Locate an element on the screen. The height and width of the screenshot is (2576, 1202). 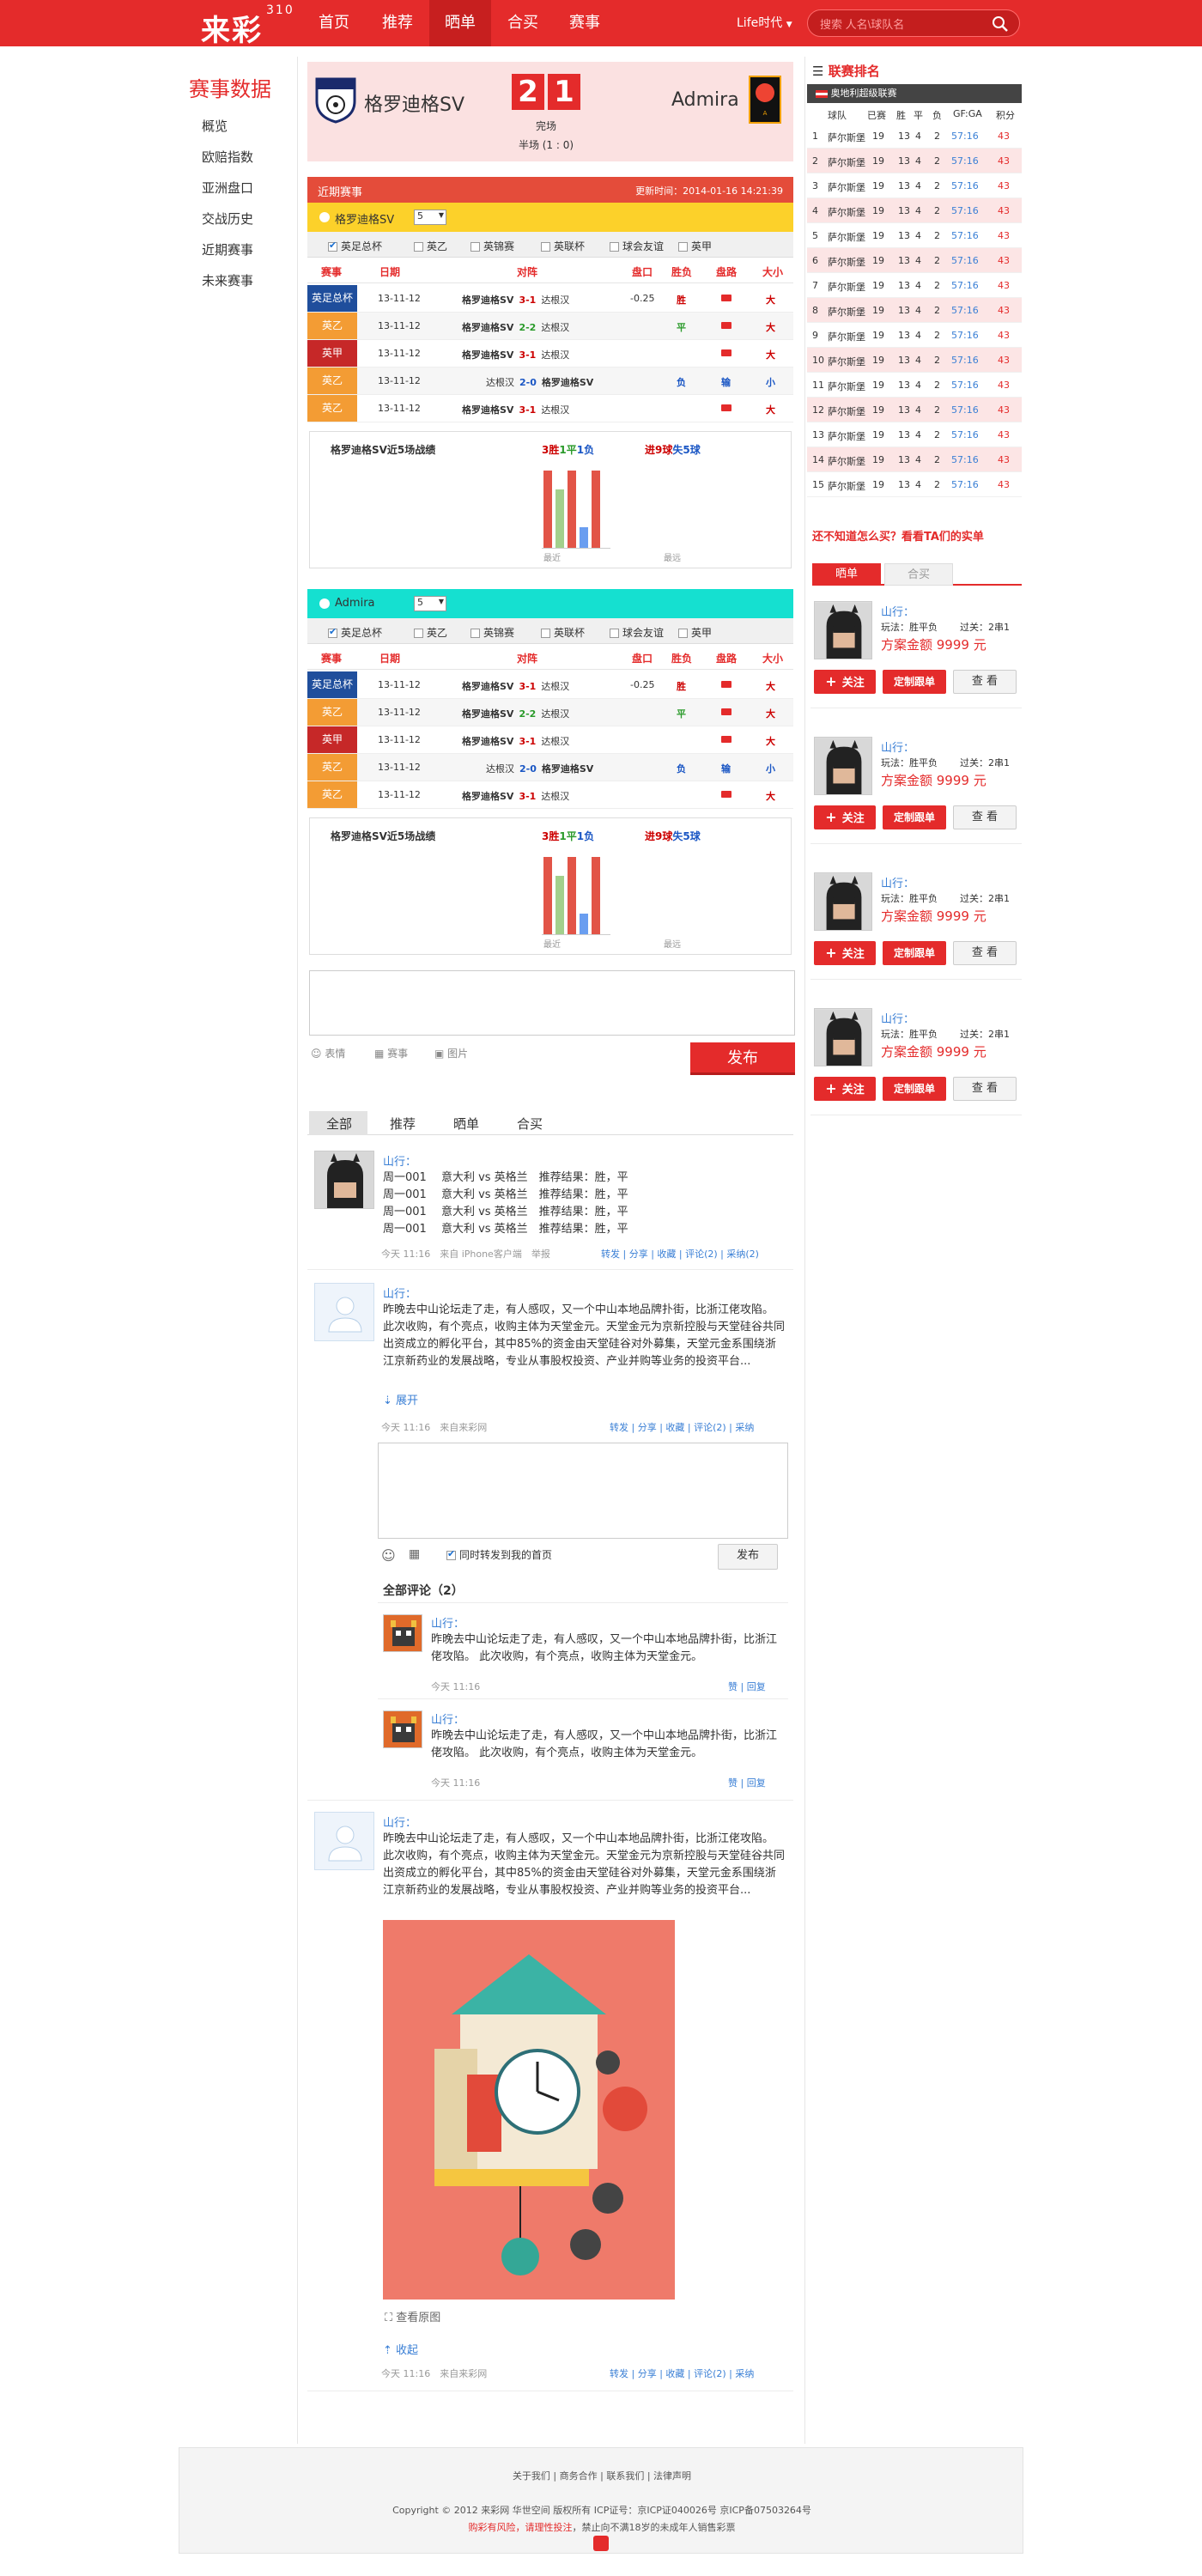
home-team: 达根汉 is located at coordinates (500, 382).